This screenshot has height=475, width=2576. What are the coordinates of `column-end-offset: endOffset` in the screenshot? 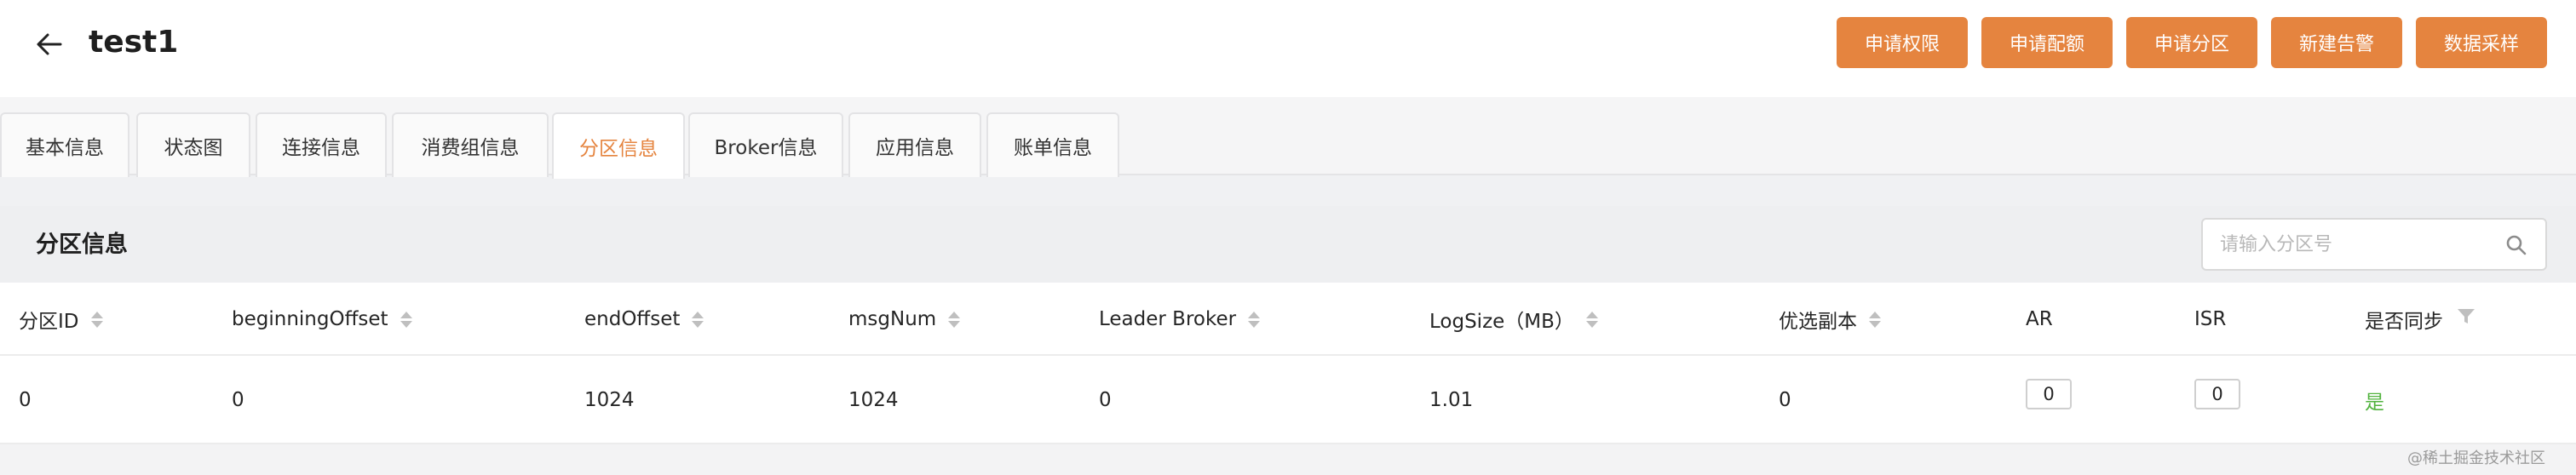 It's located at (644, 319).